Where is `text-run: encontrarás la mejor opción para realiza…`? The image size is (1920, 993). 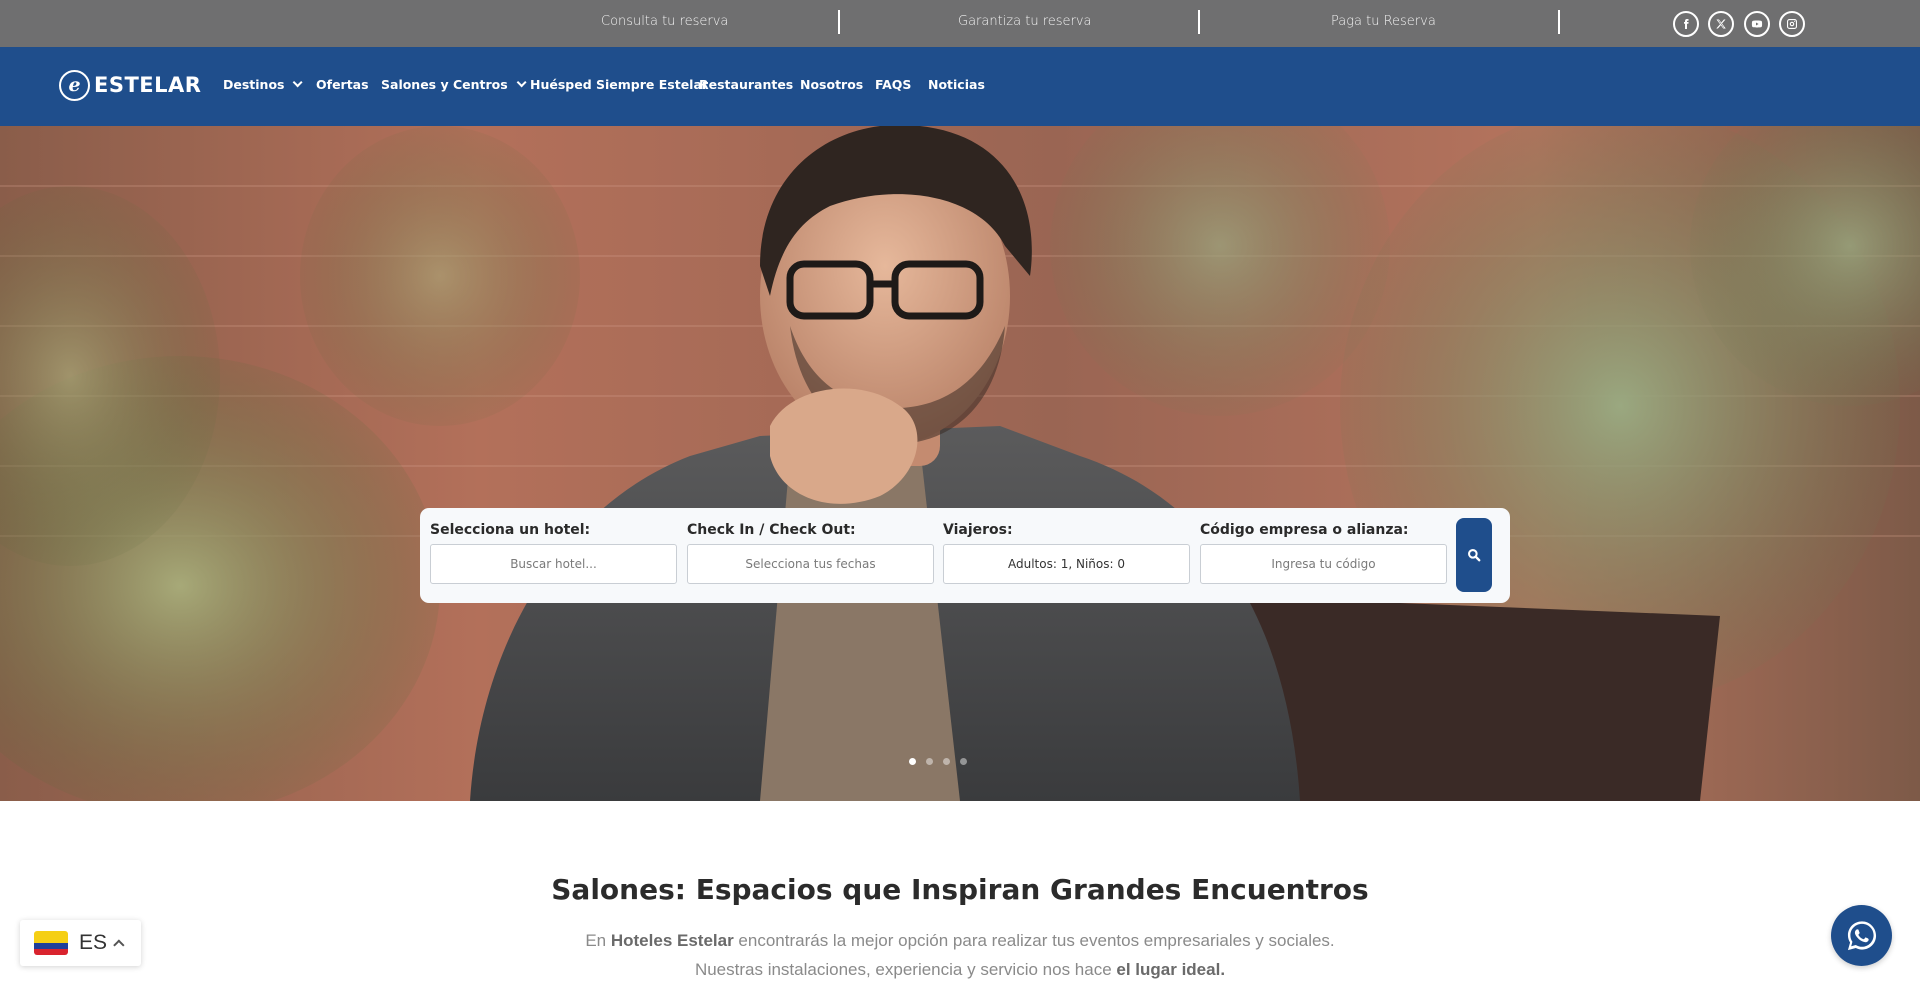 text-run: encontrarás la mejor opción para realiza… is located at coordinates (1034, 940).